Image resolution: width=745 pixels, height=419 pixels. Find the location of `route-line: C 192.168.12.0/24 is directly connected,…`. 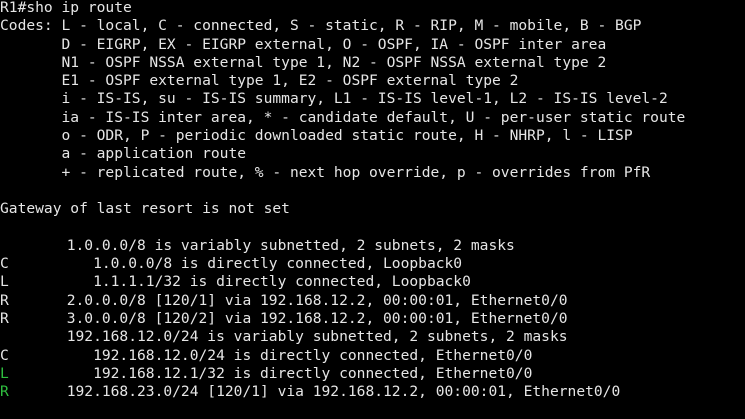

route-line: C 192.168.12.0/24 is directly connected,… is located at coordinates (372, 356).